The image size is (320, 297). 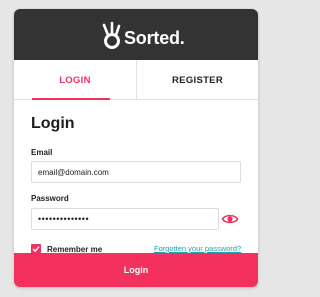 I want to click on password-label: Password, so click(x=50, y=198).